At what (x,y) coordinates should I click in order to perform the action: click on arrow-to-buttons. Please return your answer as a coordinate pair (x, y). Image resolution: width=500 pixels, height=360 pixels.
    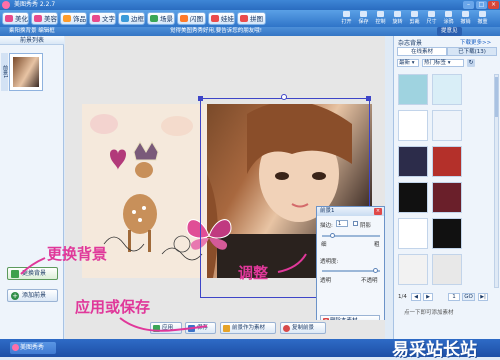
    Looking at the image, I should click on (163, 324).